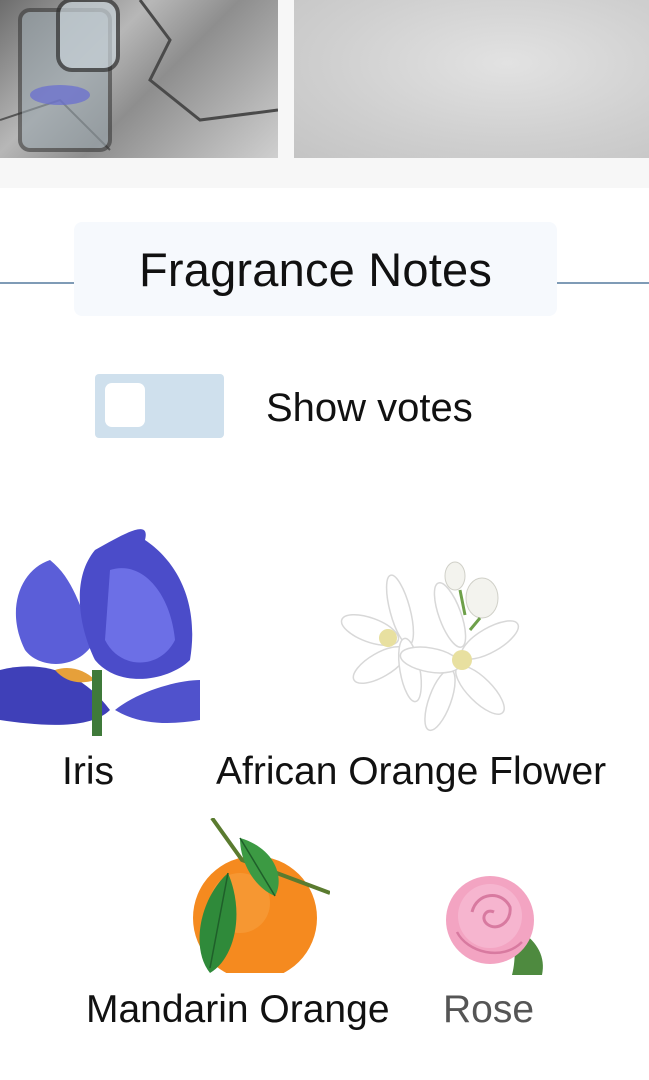 The height and width of the screenshot is (1080, 649). I want to click on iris-flower-icon, so click(100, 632).